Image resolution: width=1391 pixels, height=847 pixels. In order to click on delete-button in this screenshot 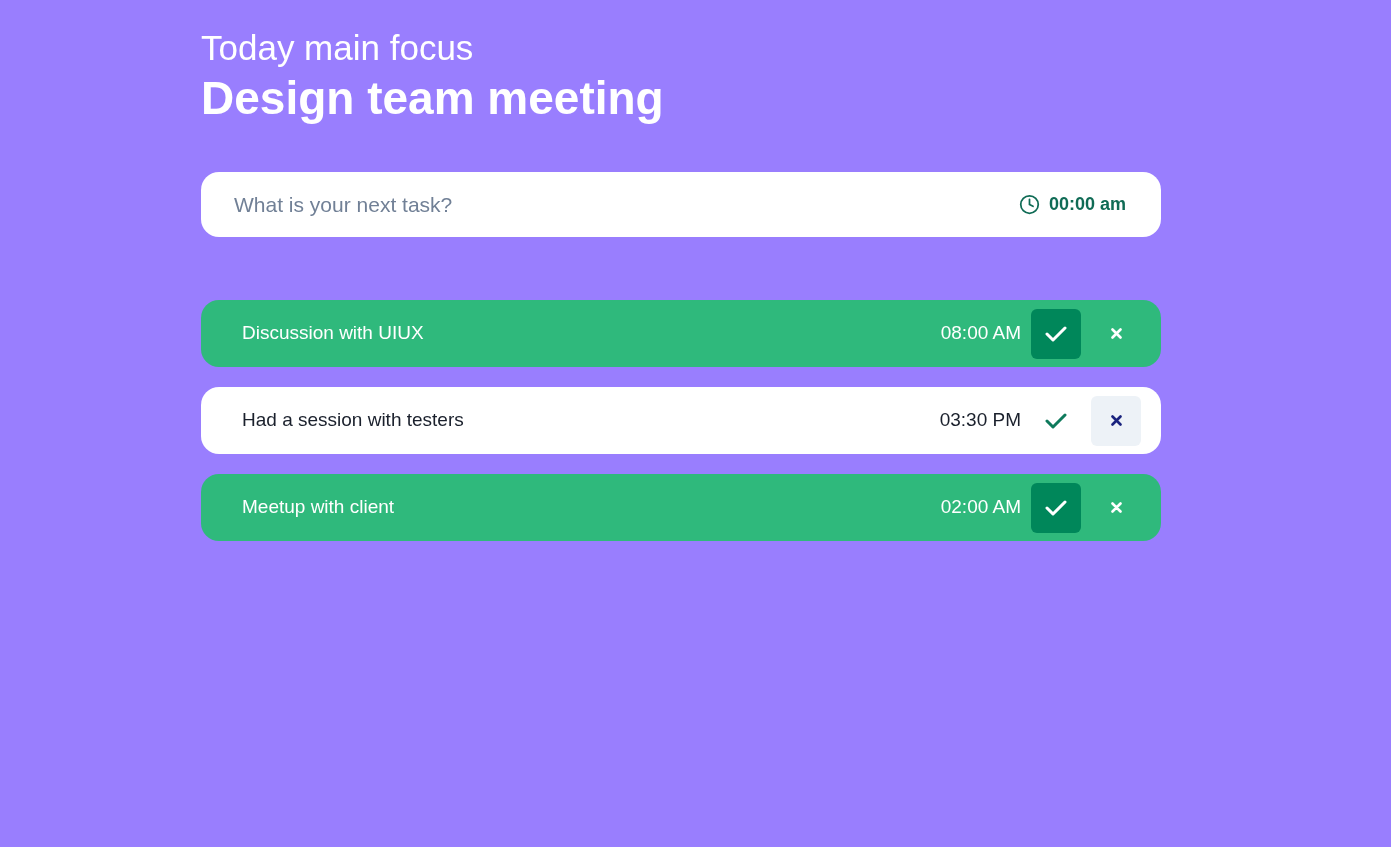, I will do `click(1116, 420)`.